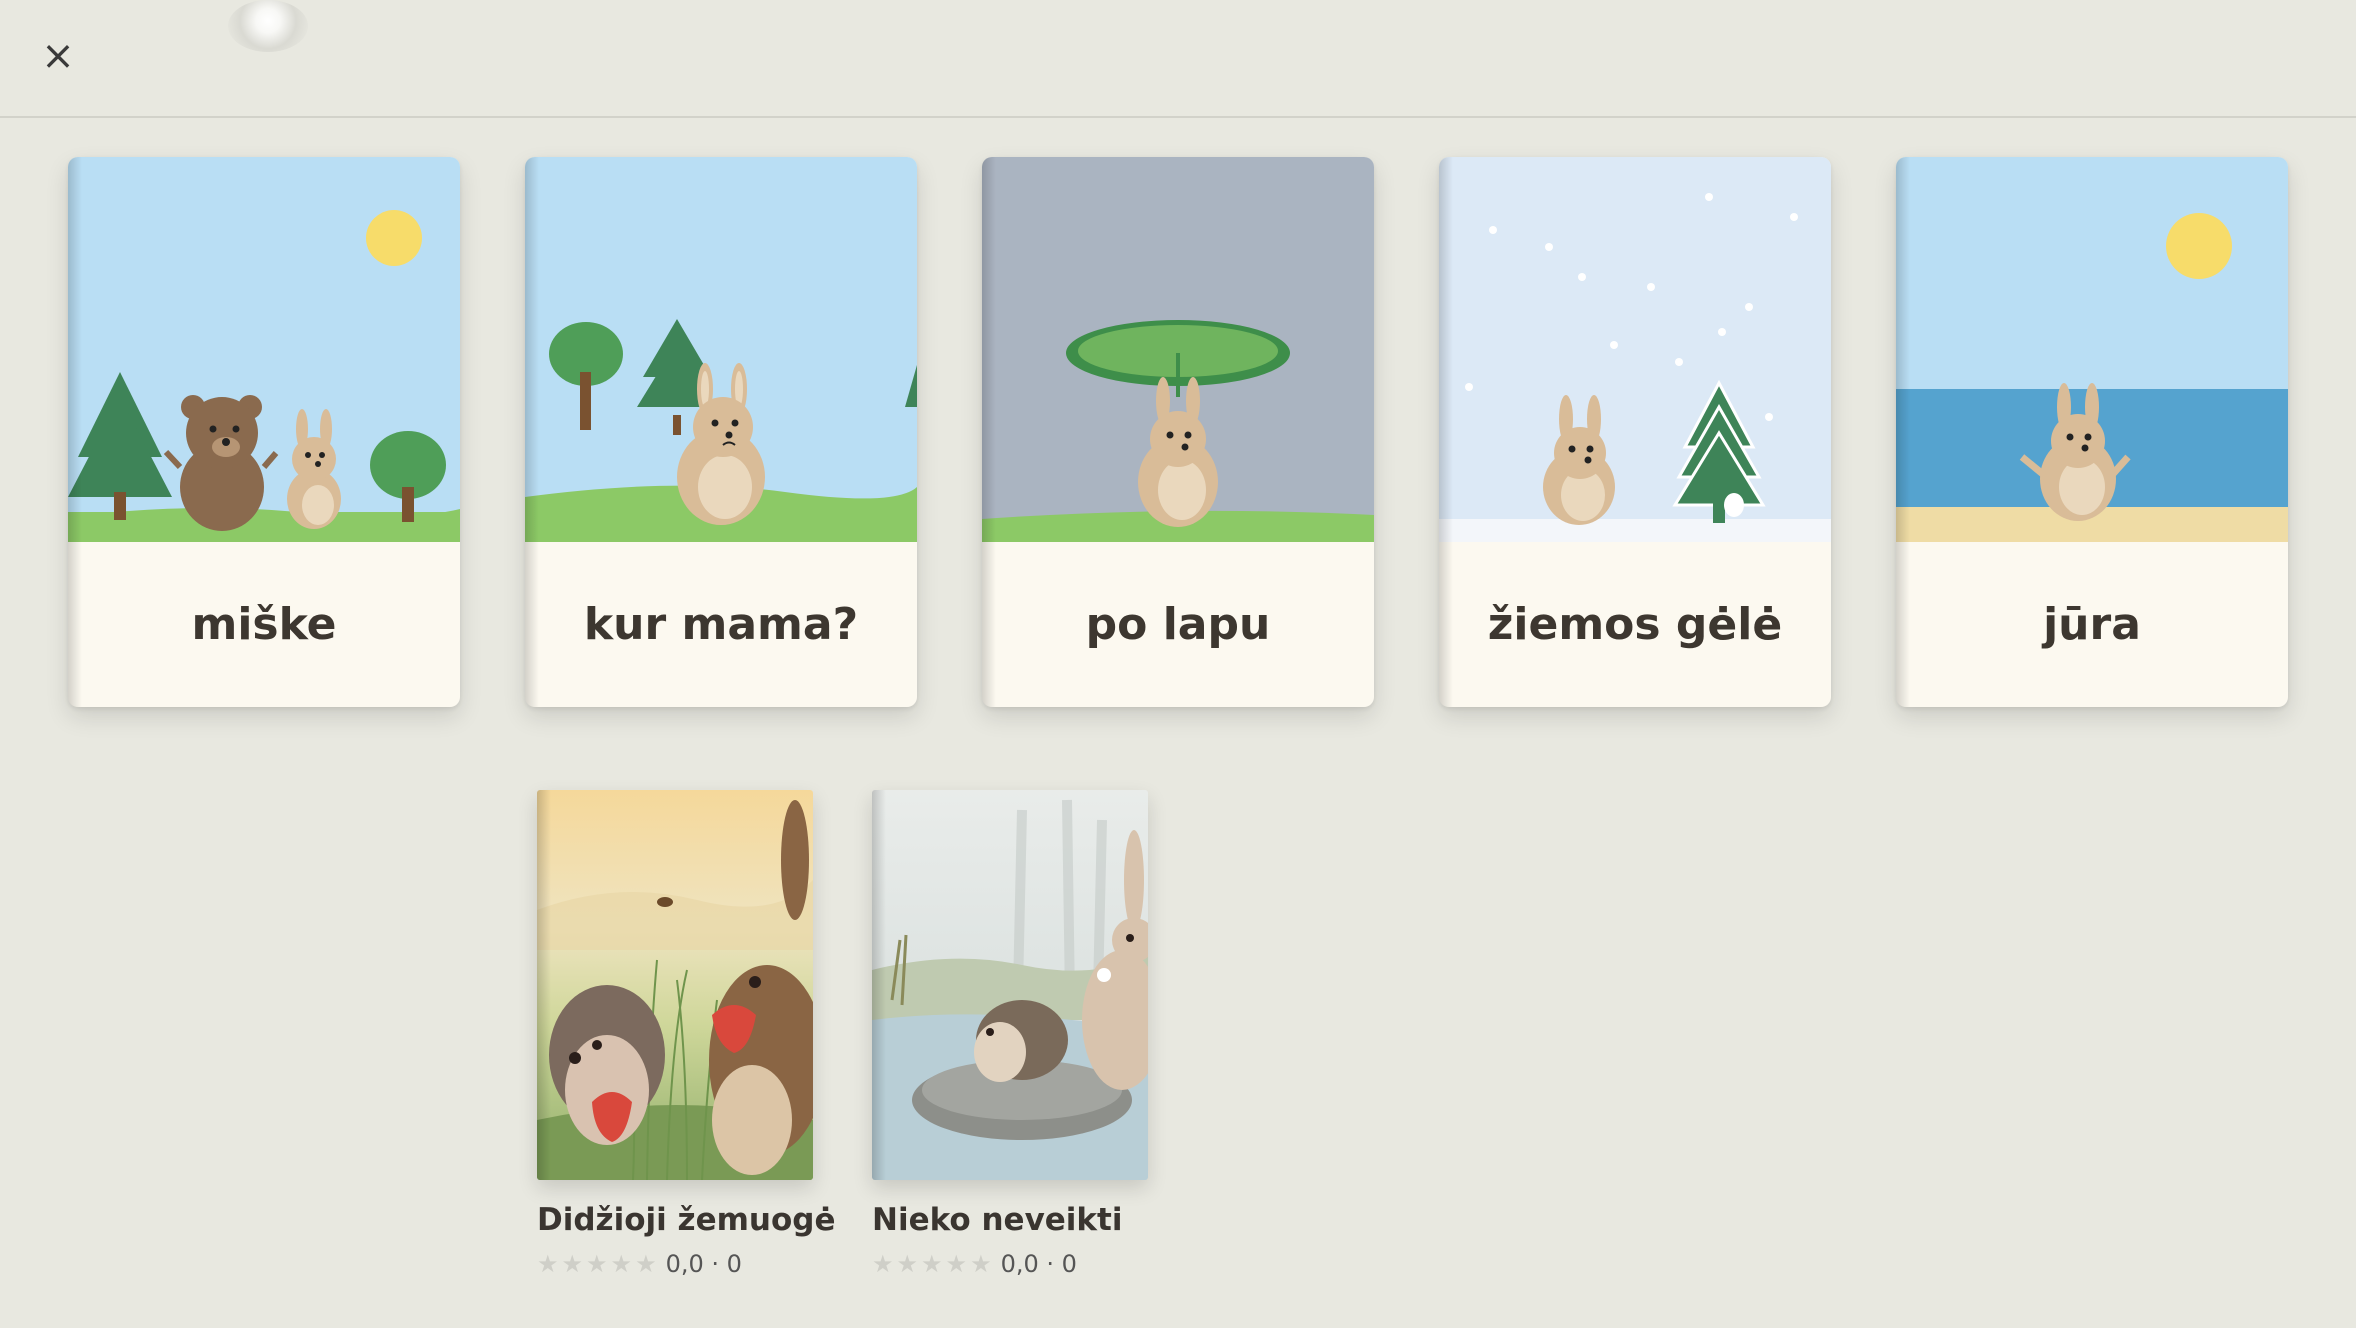 Image resolution: width=2356 pixels, height=1328 pixels. Describe the element at coordinates (1635, 624) in the screenshot. I see `book-title: žiemos gėlė` at that location.